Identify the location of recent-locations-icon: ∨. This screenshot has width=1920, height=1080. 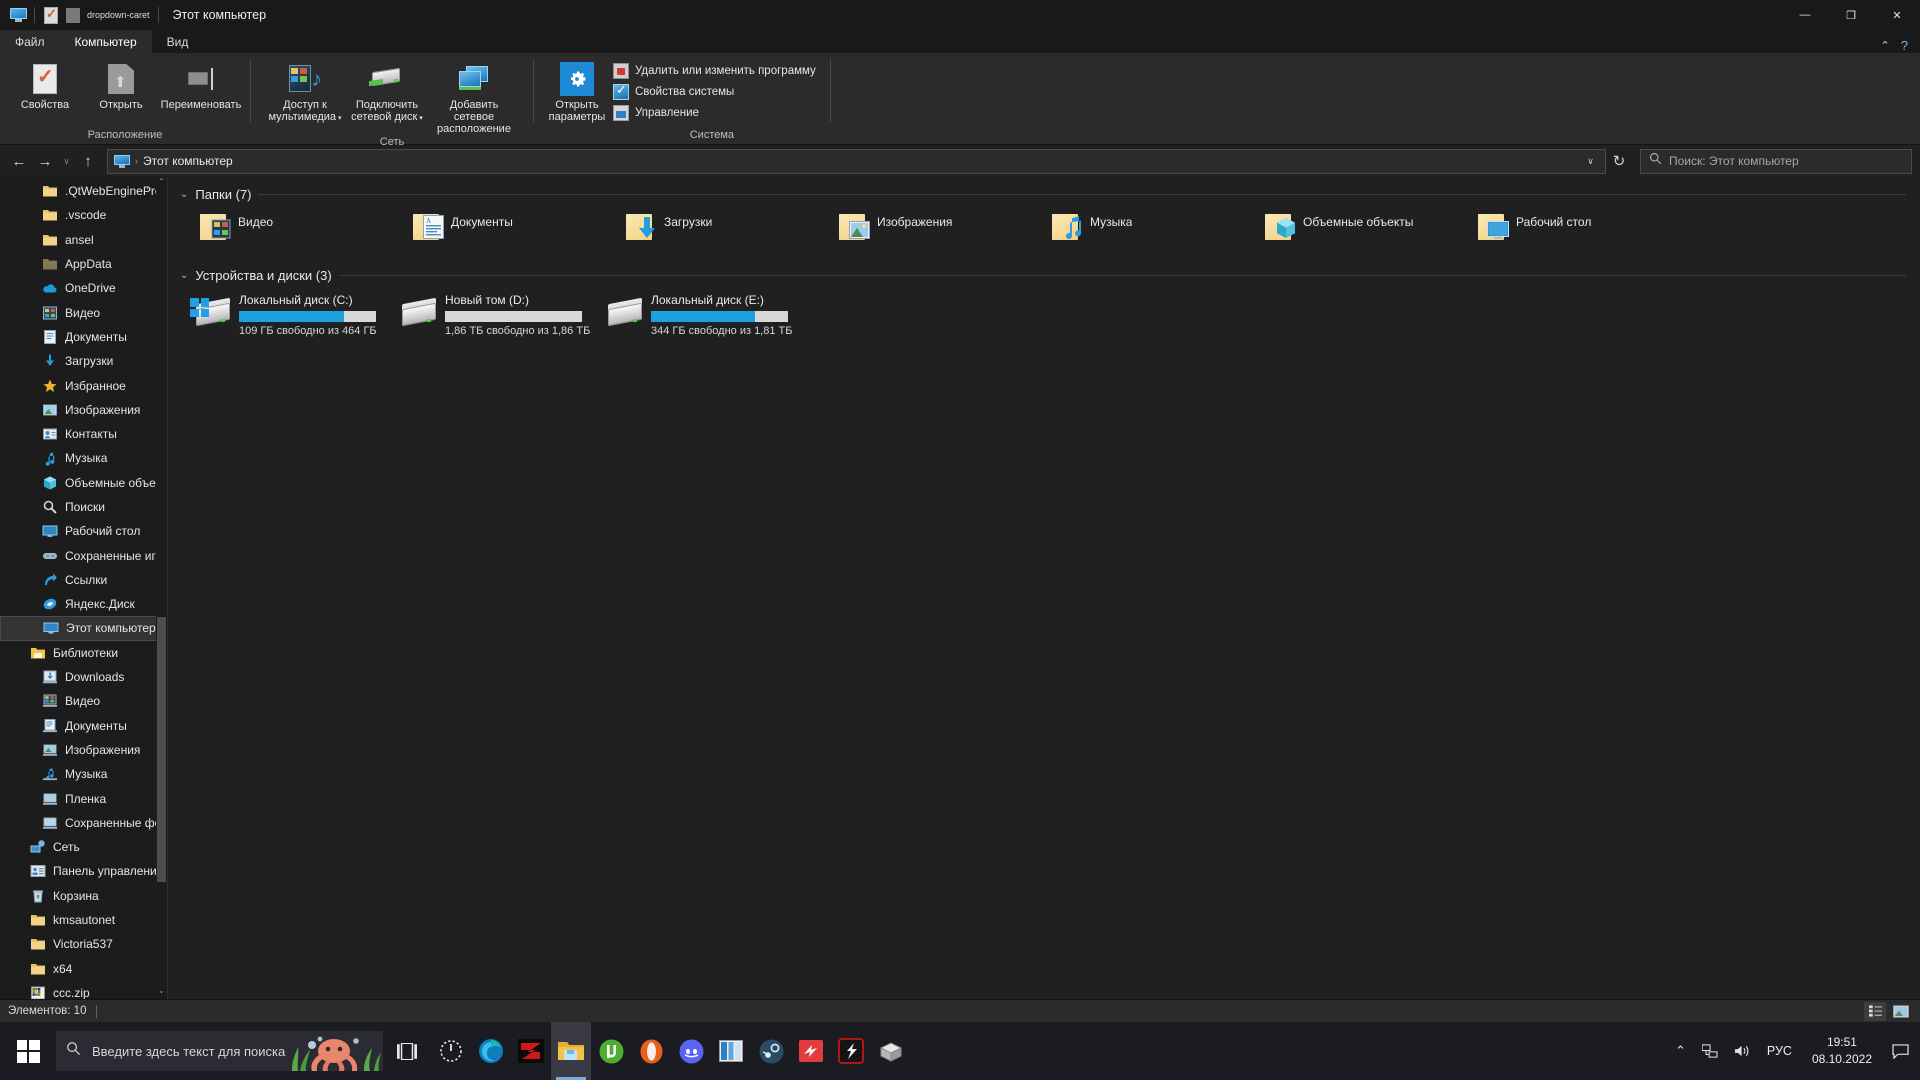
(66, 161).